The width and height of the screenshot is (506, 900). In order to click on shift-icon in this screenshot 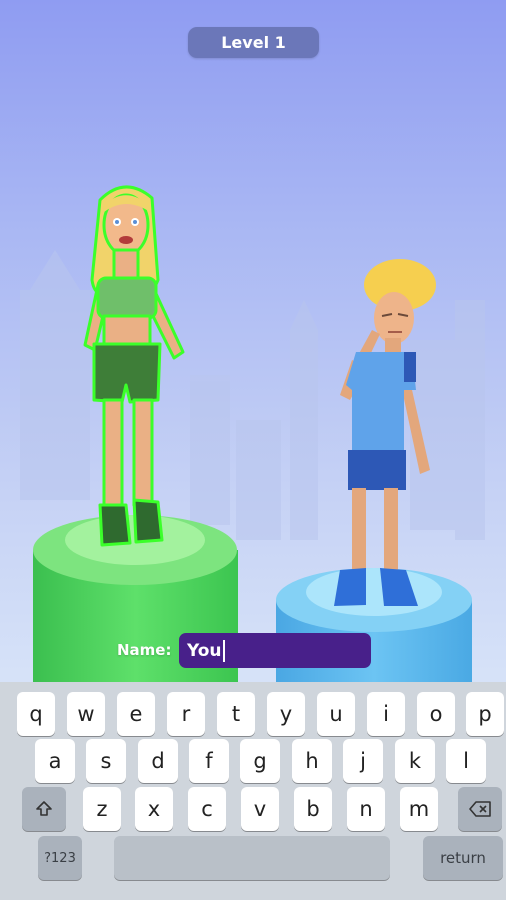, I will do `click(44, 809)`.